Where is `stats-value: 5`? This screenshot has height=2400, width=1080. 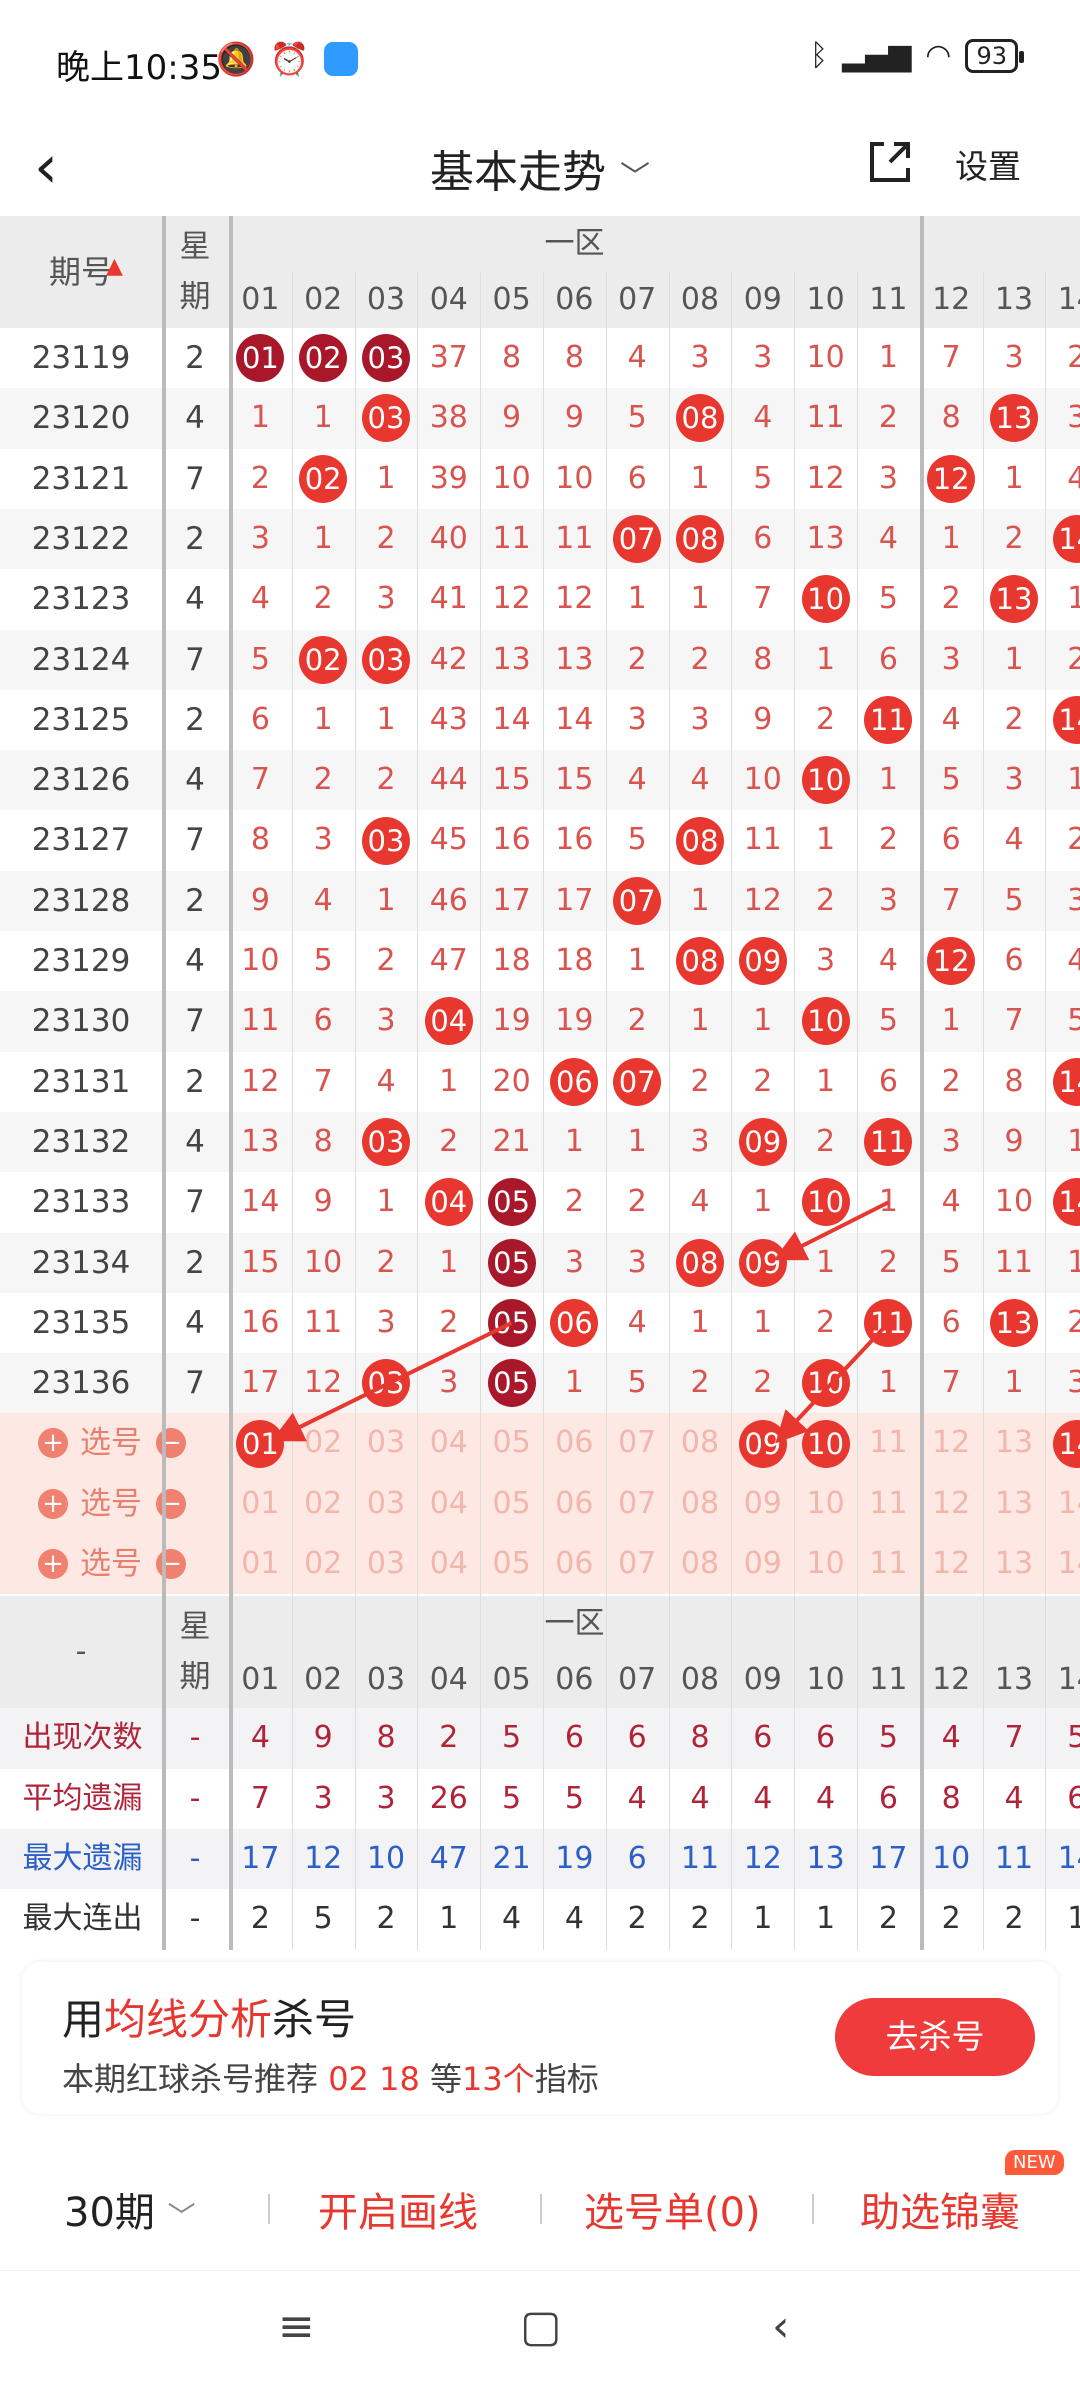 stats-value: 5 is located at coordinates (512, 1738).